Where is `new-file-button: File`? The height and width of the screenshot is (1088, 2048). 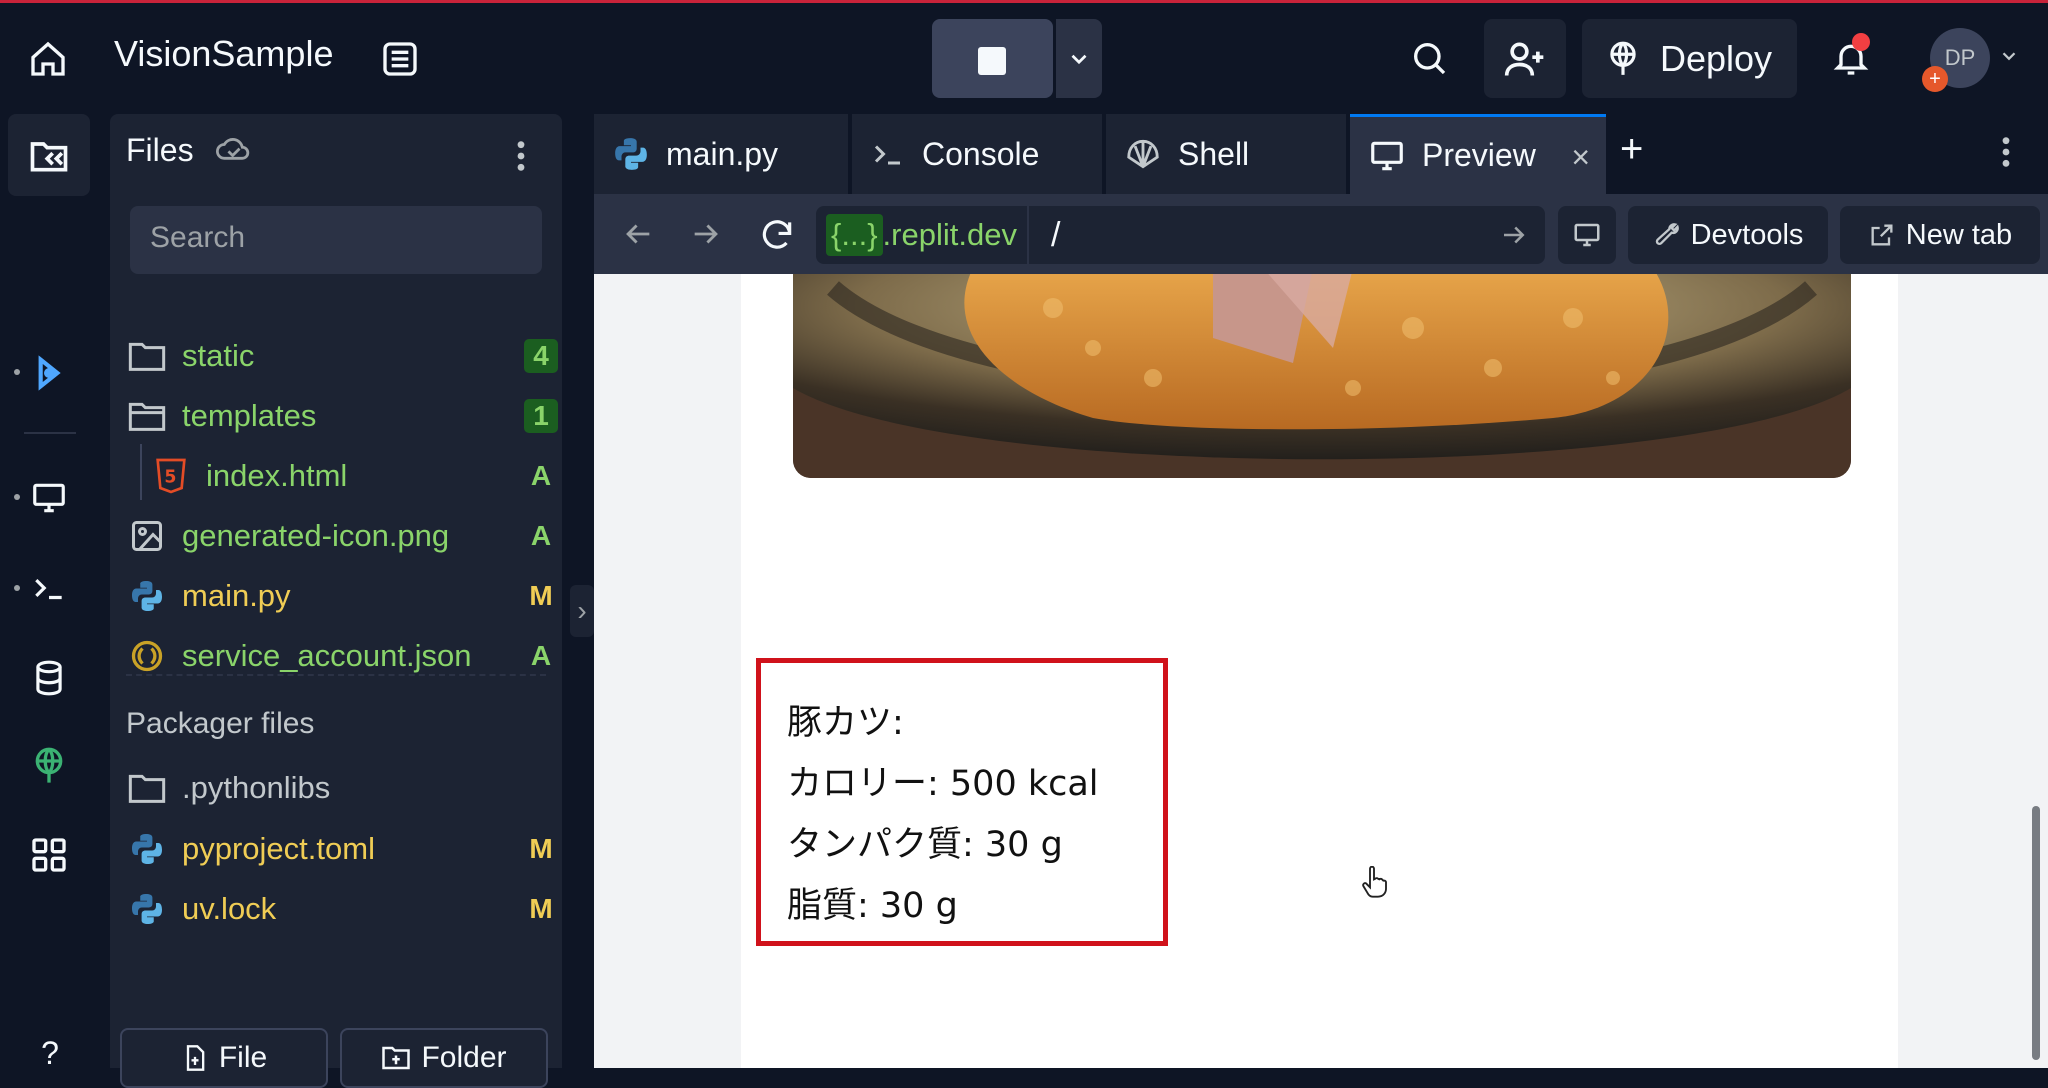 new-file-button: File is located at coordinates (224, 1058).